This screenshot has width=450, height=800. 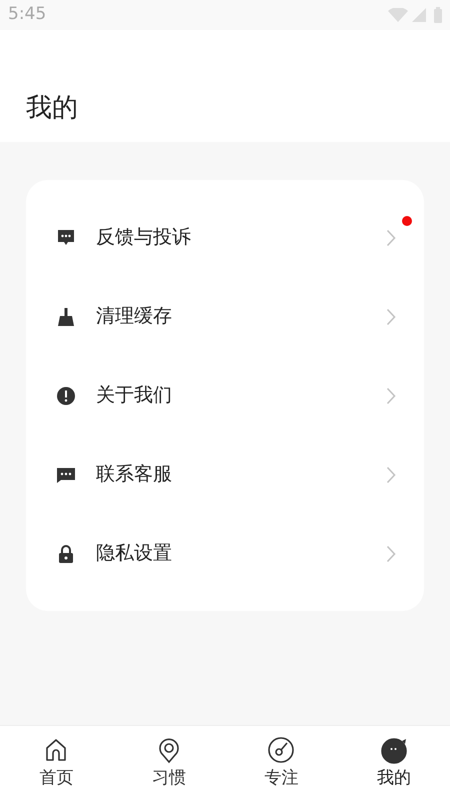 I want to click on lock-icon, so click(x=66, y=554).